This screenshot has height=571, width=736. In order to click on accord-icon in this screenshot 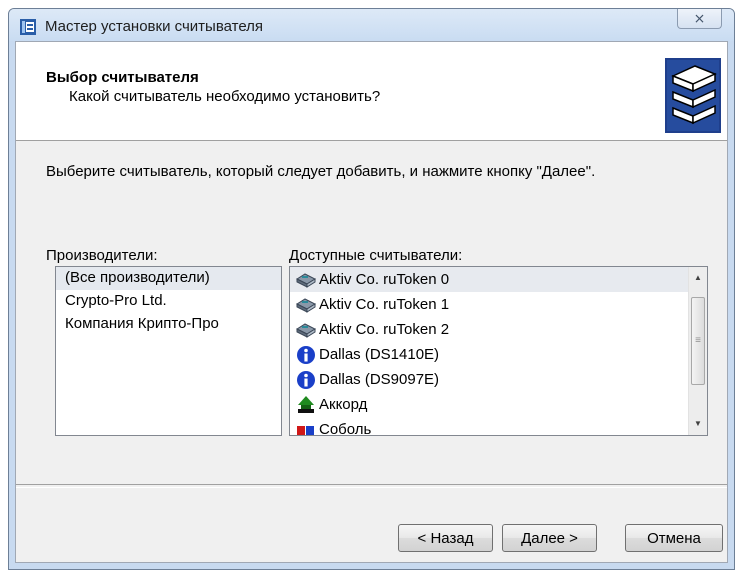, I will do `click(306, 404)`.